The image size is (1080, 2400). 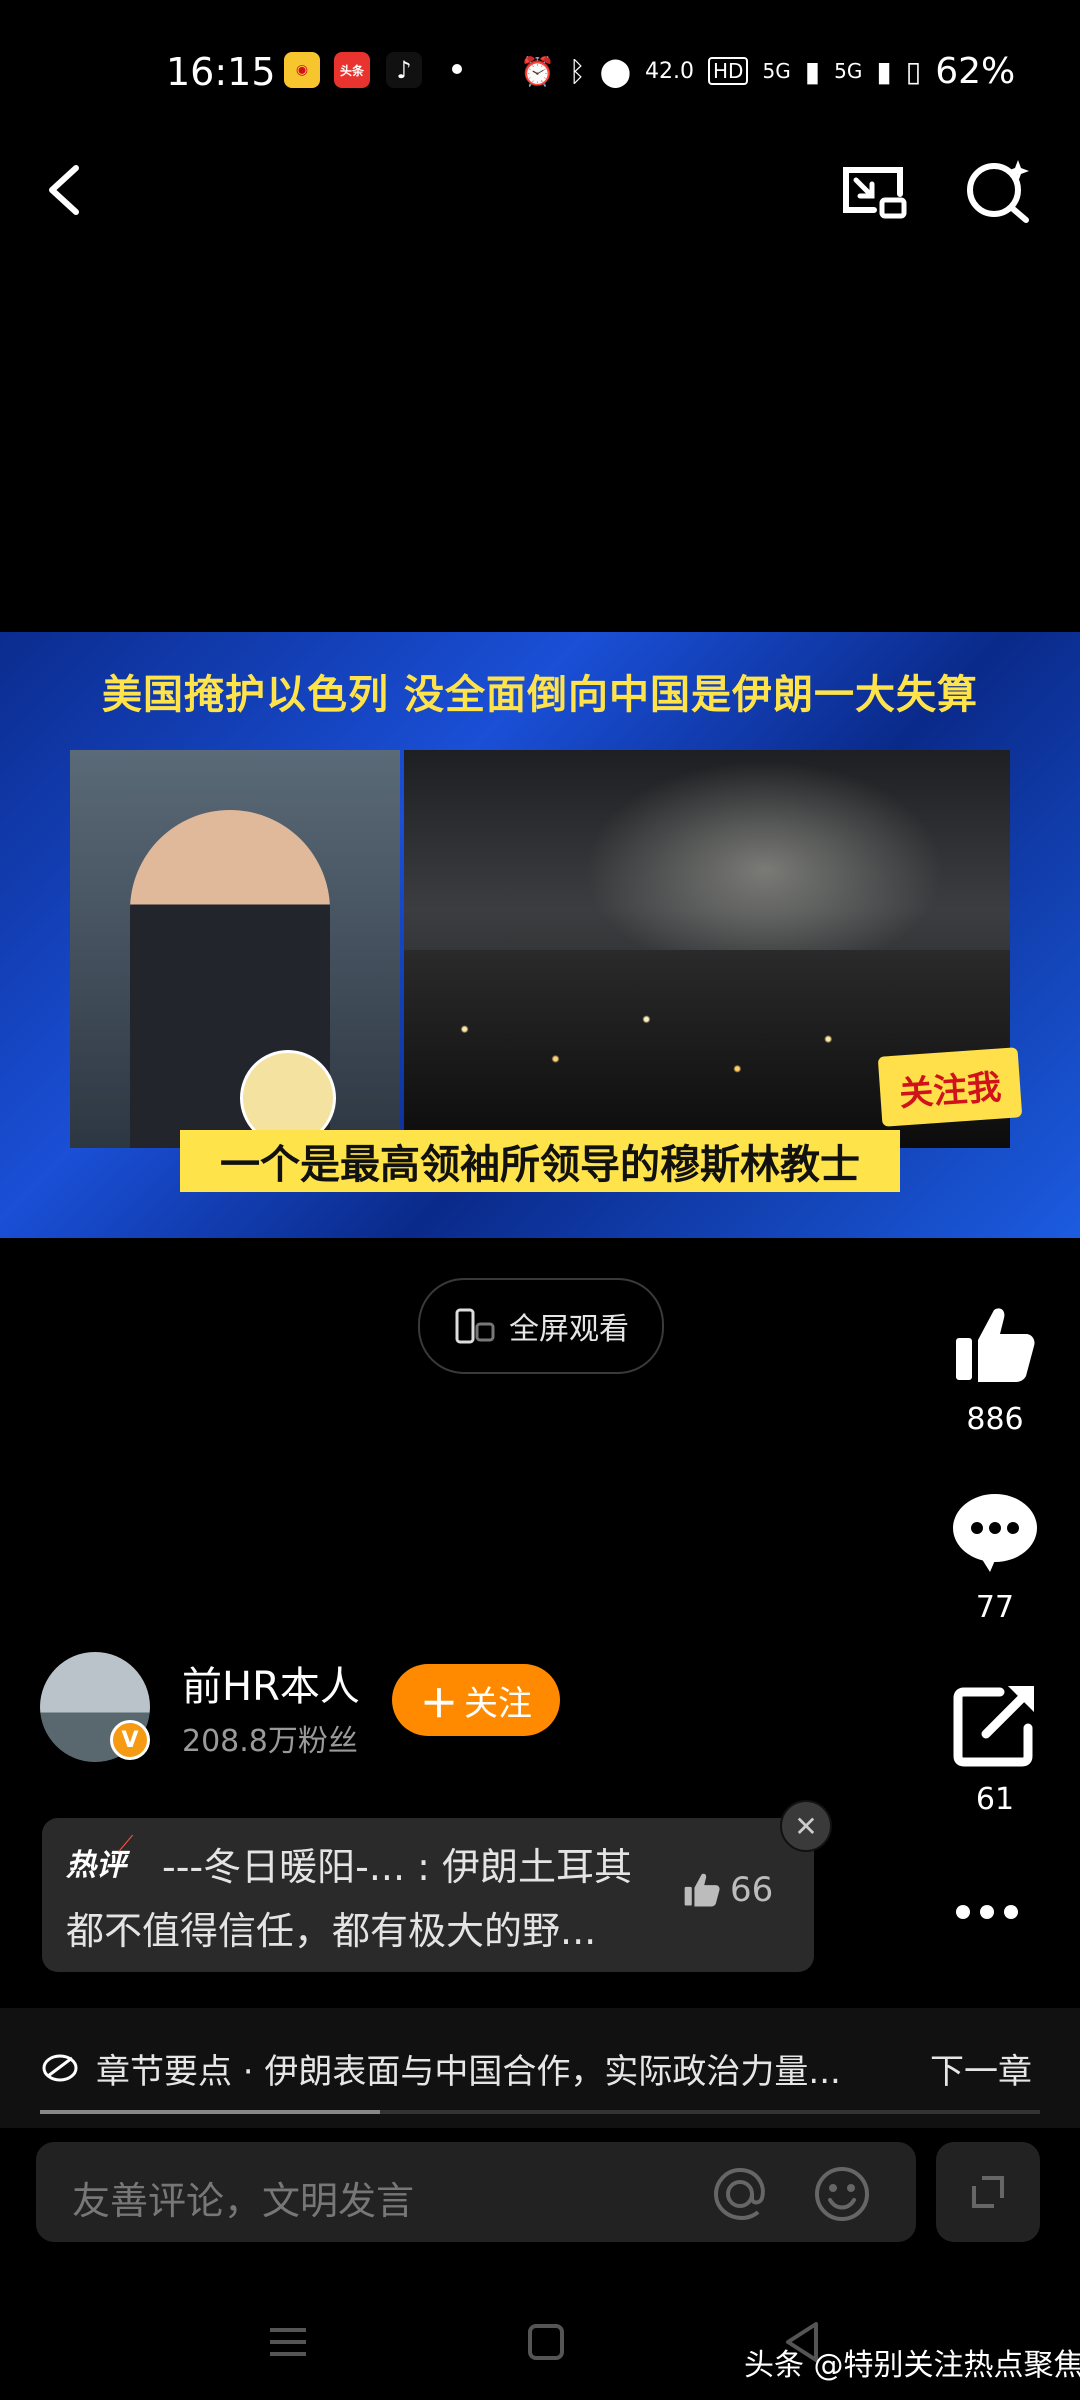 What do you see at coordinates (996, 1912) in the screenshot?
I see `more-options-button` at bounding box center [996, 1912].